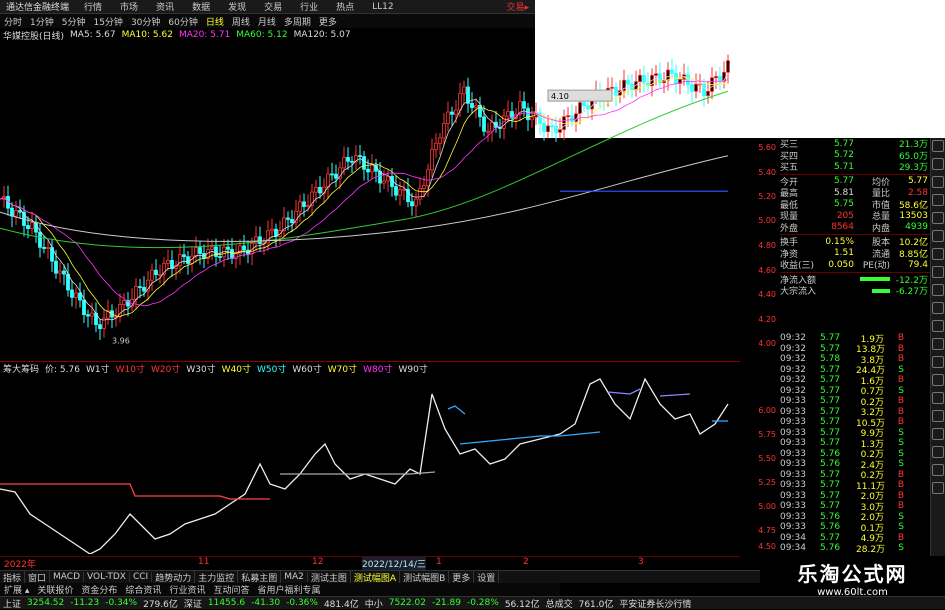 Image resolution: width=945 pixels, height=610 pixels. I want to click on extension-tab: 扩展 ▴, so click(16, 589).